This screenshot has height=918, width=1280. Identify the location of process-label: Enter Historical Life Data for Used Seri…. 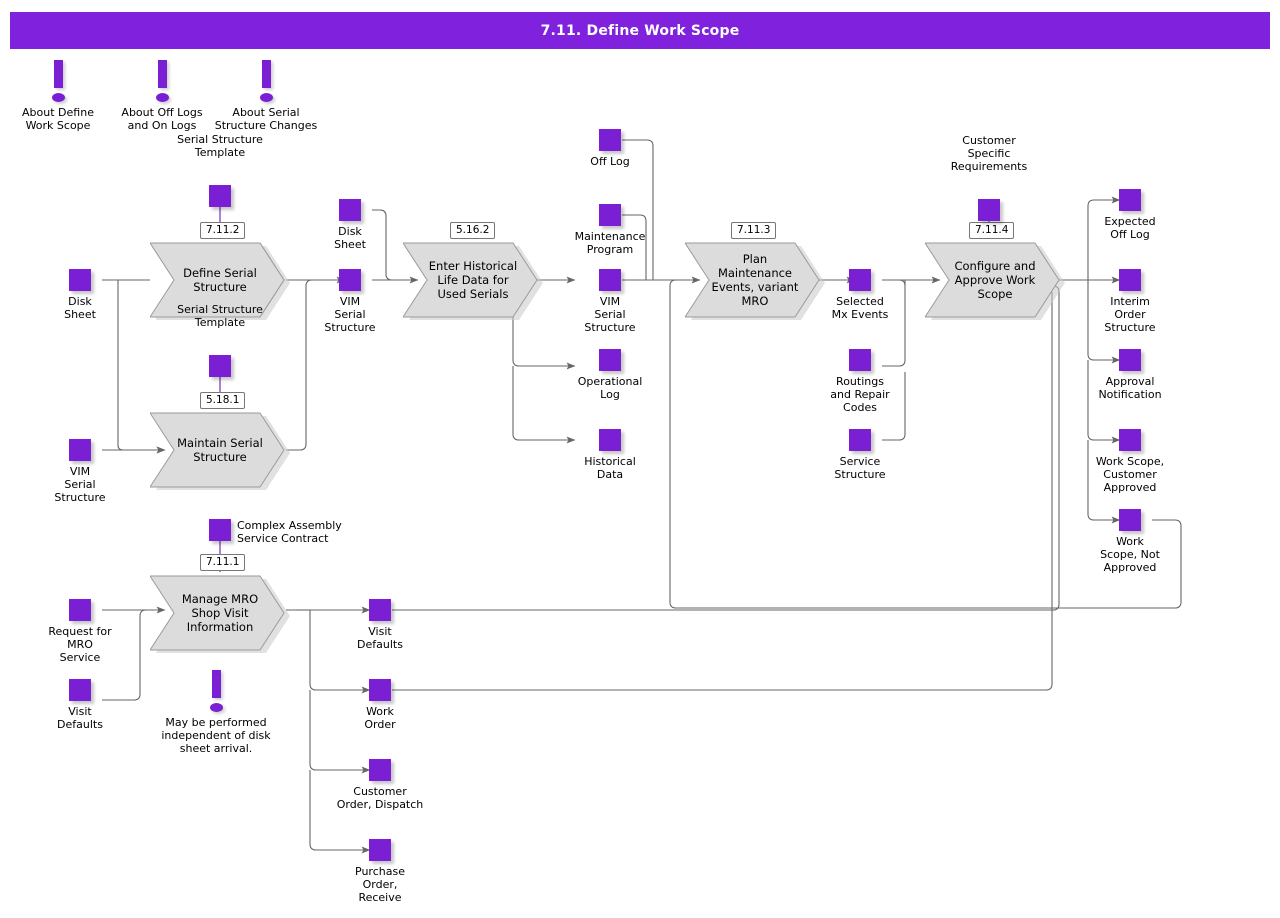
(473, 280).